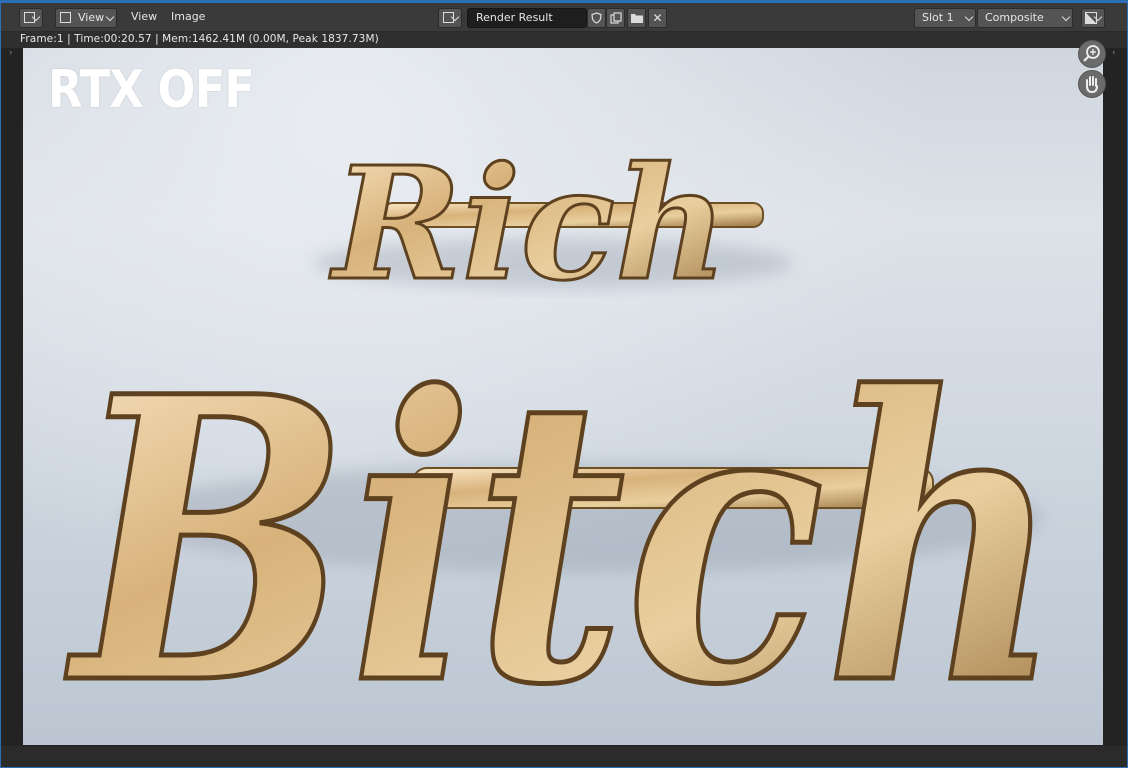 This screenshot has height=768, width=1128. Describe the element at coordinates (450, 18) in the screenshot. I see `image-browse-button` at that location.